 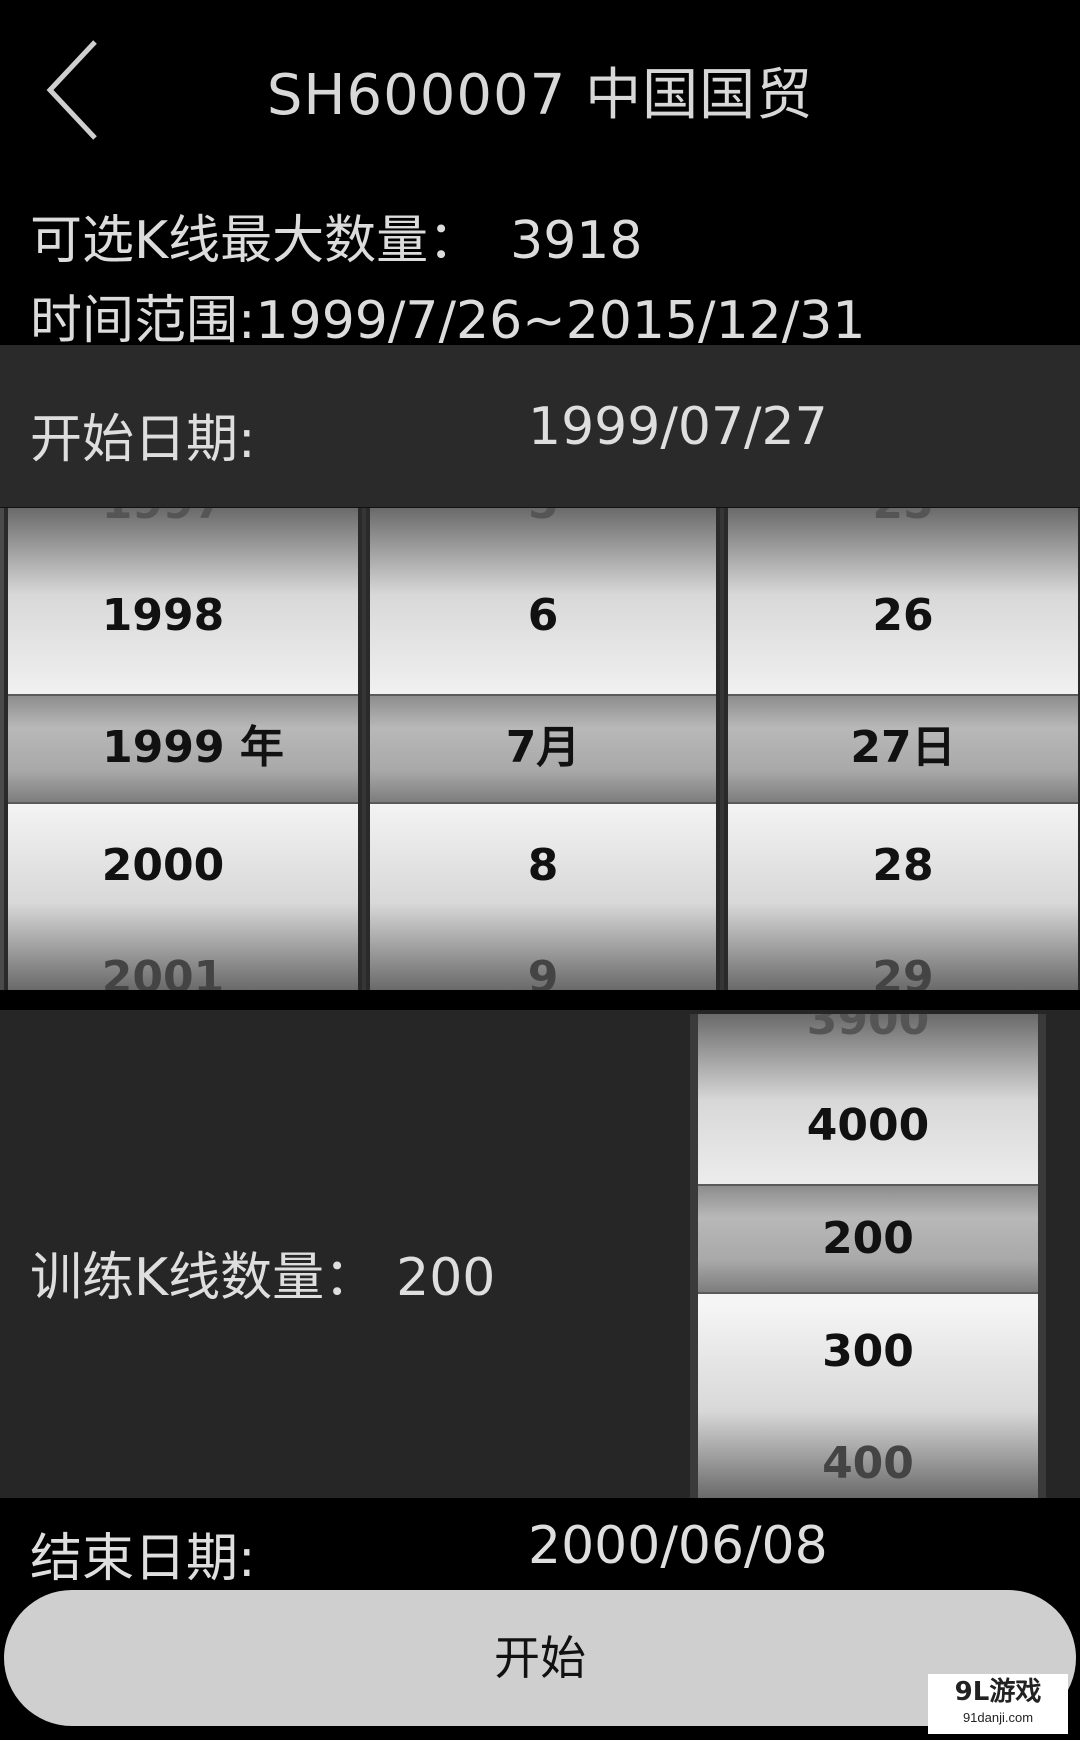 I want to click on end-date-label: 结束日期:, so click(x=143, y=1559).